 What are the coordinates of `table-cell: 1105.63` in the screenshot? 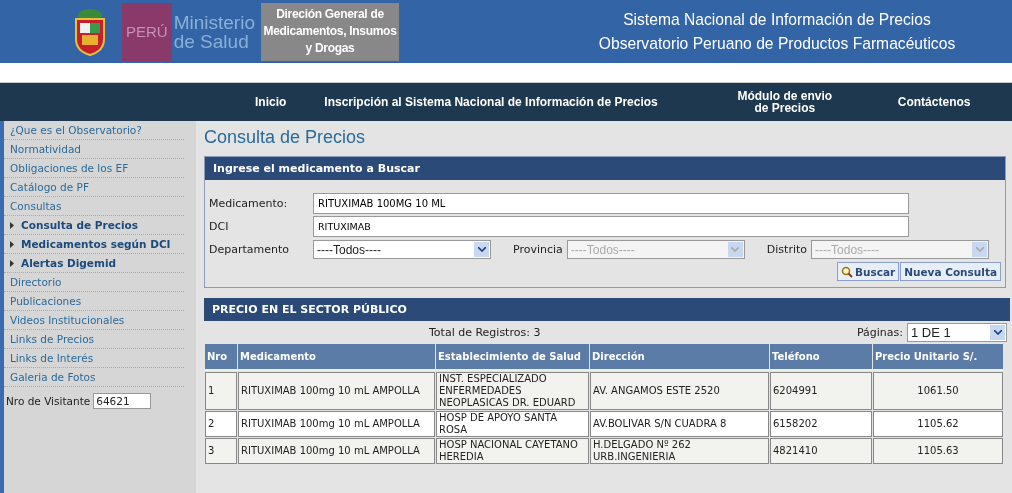 It's located at (938, 451).